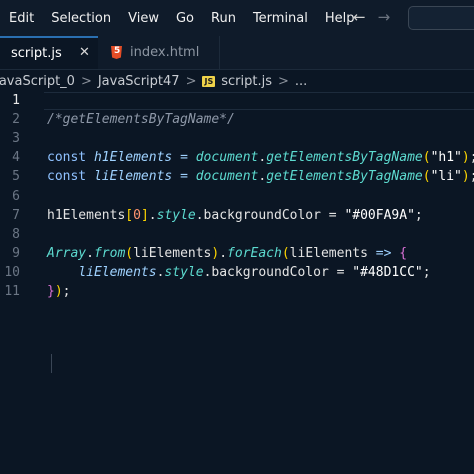 The image size is (474, 474). I want to click on code-line: 8, so click(237, 234).